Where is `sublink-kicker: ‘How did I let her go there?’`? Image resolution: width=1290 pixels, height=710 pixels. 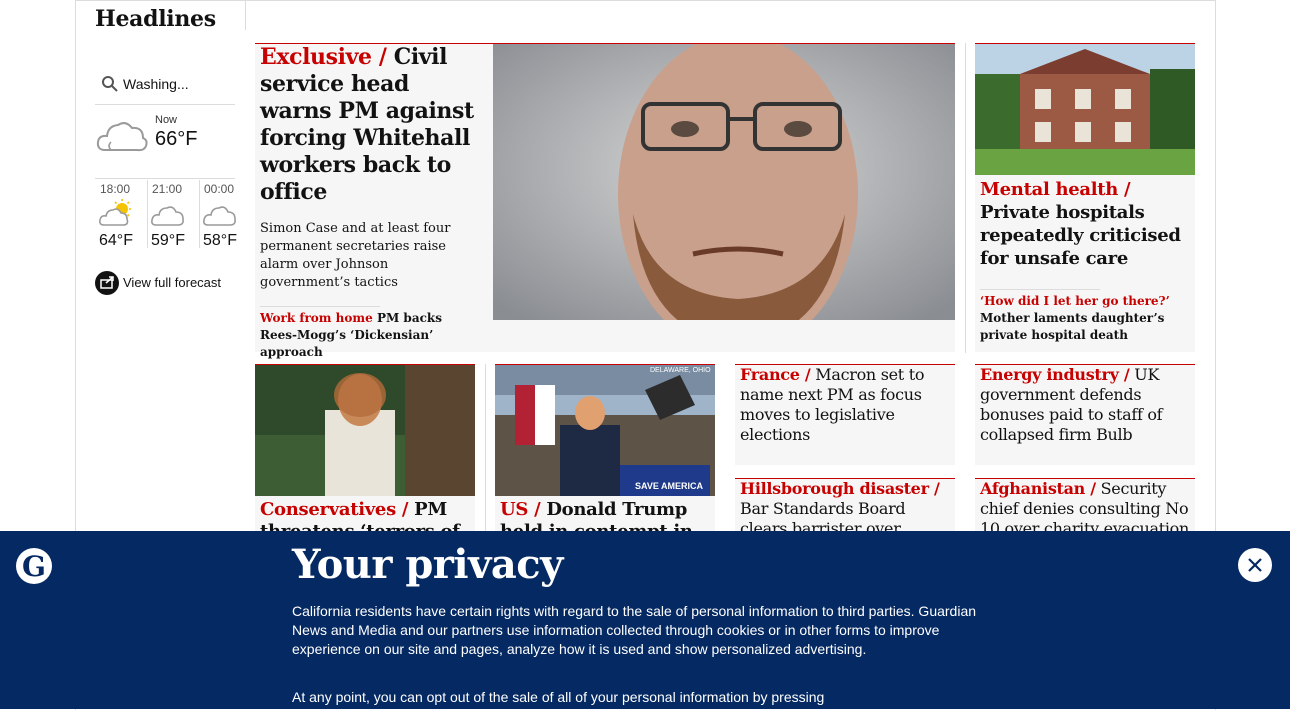
sublink-kicker: ‘How did I let her go there?’ is located at coordinates (1075, 301).